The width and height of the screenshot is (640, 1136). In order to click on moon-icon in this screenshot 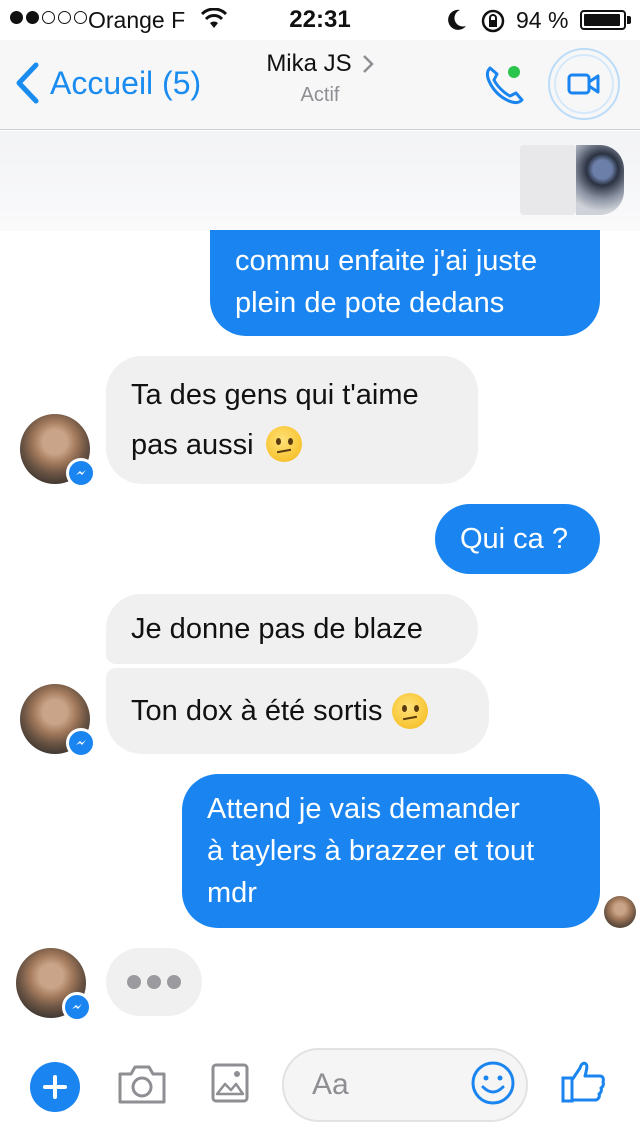, I will do `click(457, 23)`.